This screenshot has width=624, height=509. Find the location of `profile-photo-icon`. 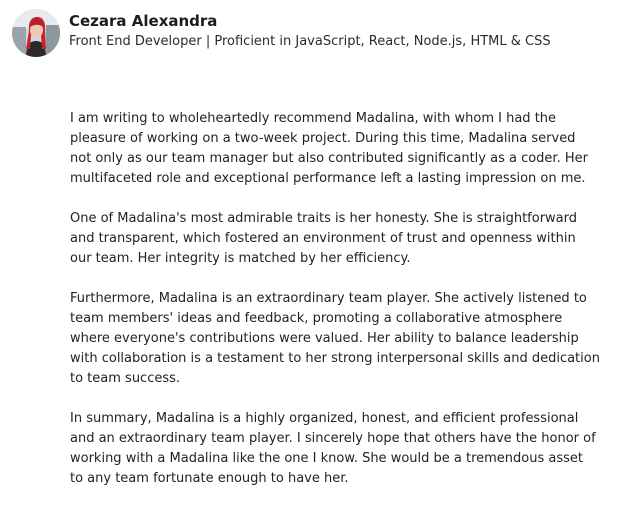

profile-photo-icon is located at coordinates (36, 33).